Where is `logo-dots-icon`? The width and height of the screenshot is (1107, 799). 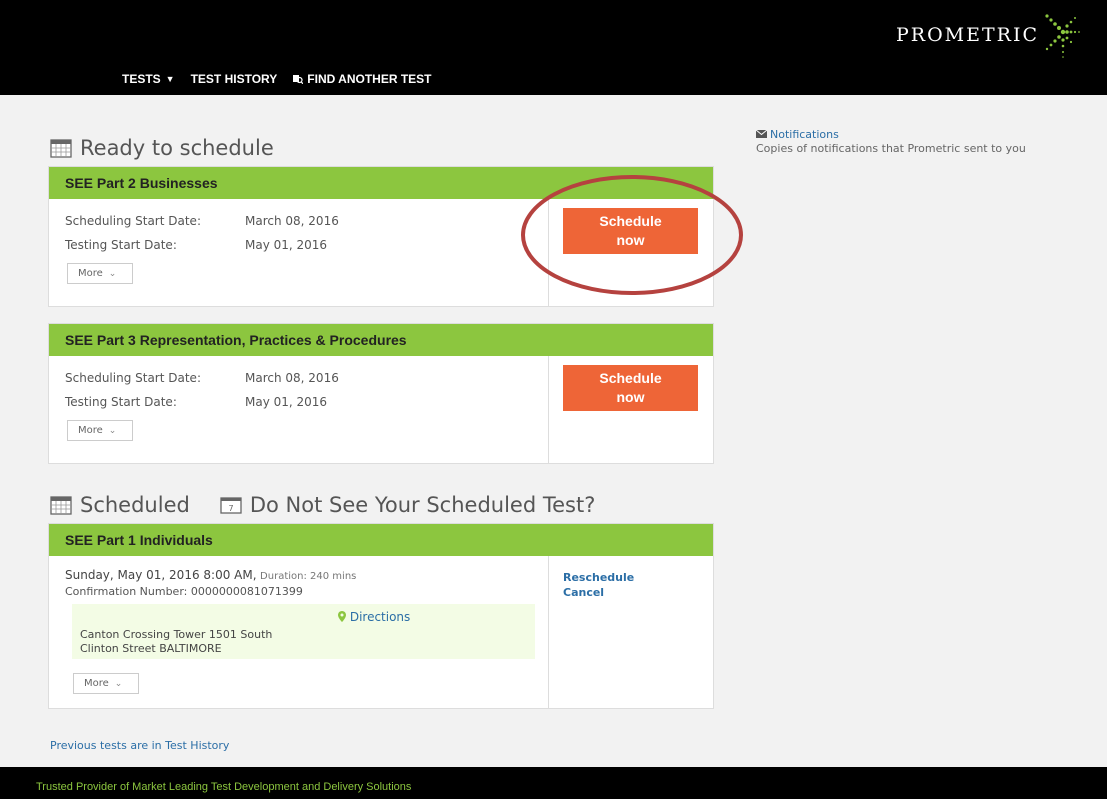
logo-dots-icon is located at coordinates (1062, 36).